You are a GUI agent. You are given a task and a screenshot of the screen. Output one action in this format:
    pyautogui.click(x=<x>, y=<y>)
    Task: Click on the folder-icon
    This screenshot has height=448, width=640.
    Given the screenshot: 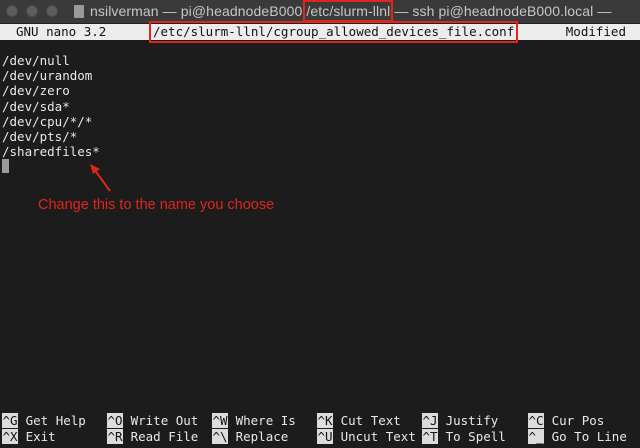 What is the action you would take?
    pyautogui.click(x=79, y=11)
    